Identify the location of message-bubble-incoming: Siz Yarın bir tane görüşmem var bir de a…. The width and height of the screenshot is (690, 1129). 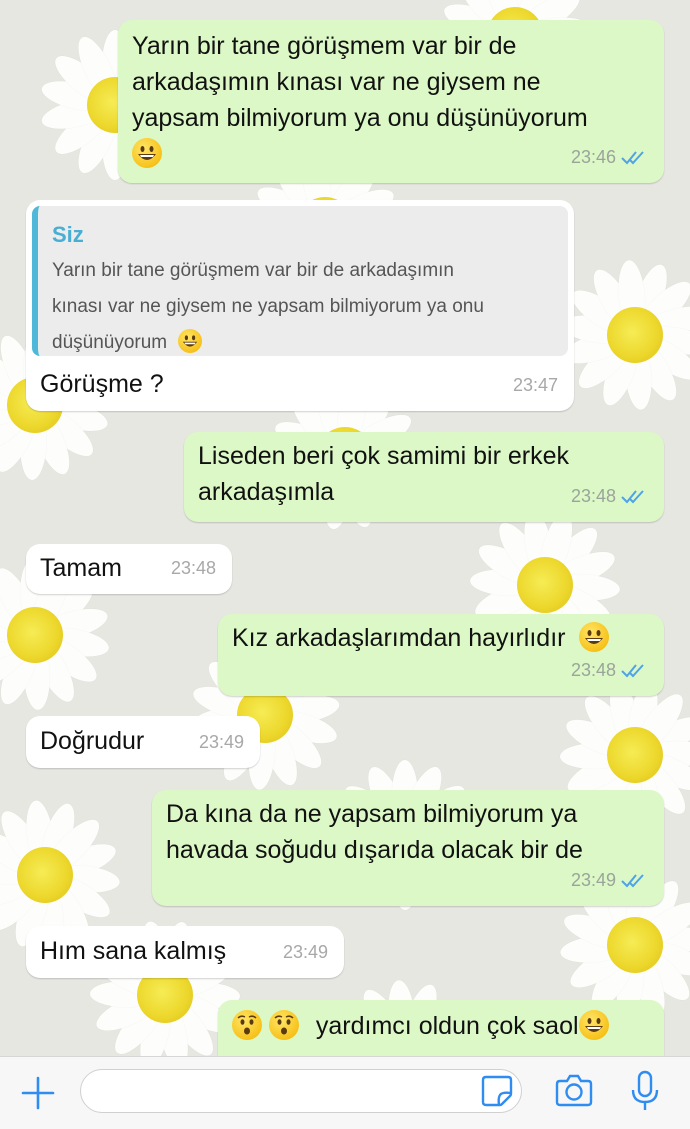
(300, 305).